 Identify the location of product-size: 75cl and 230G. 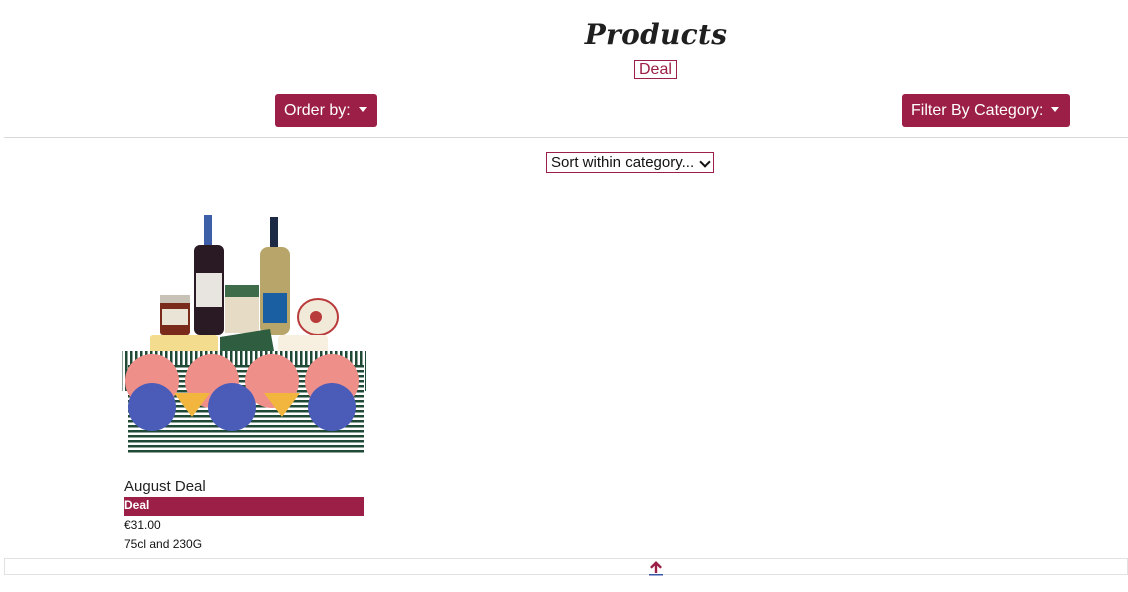
(163, 544).